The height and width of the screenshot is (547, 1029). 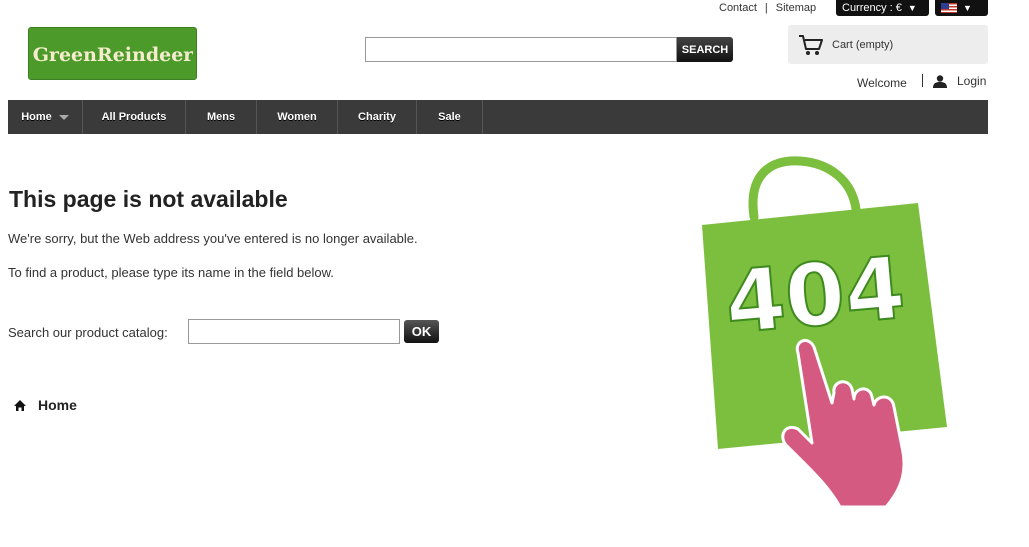 What do you see at coordinates (63, 117) in the screenshot?
I see `chevron-down-icon` at bounding box center [63, 117].